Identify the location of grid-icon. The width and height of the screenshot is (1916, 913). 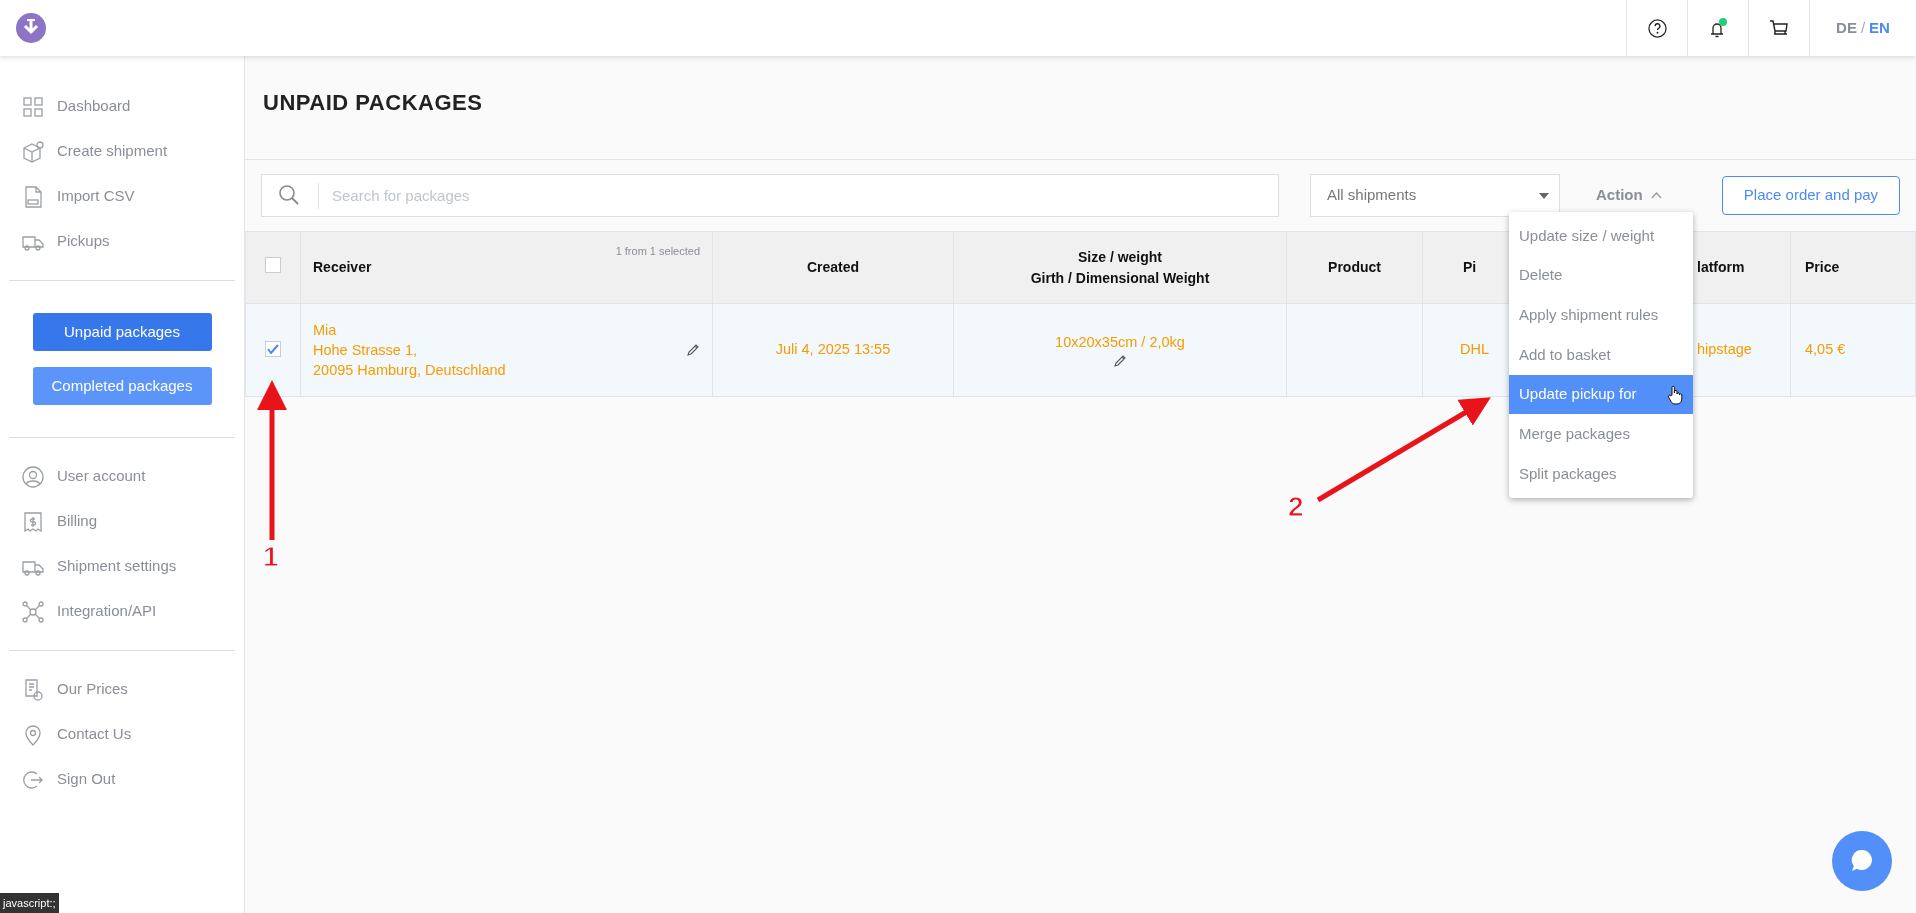
(33, 106).